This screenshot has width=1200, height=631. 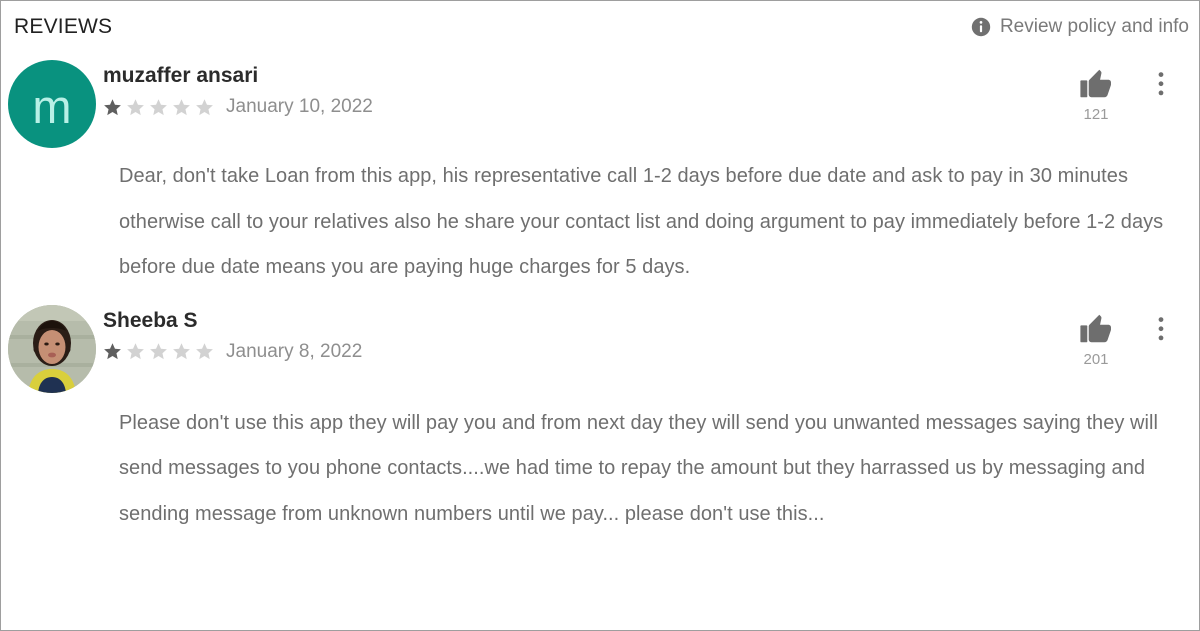 I want to click on helpful-button: 201, so click(x=1096, y=339).